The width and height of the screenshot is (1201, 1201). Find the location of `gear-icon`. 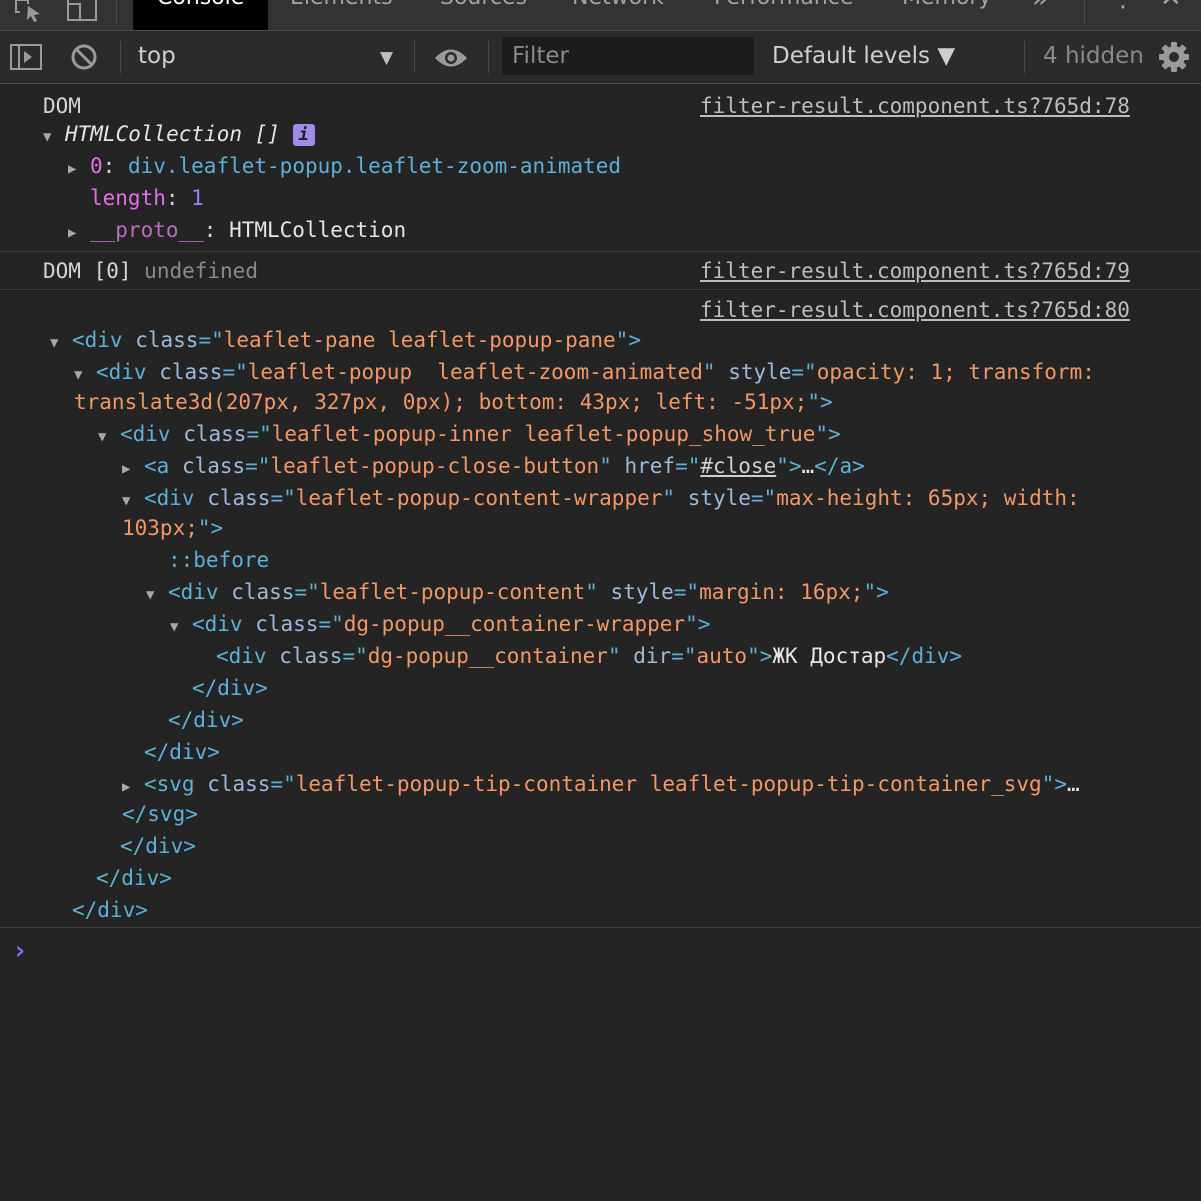

gear-icon is located at coordinates (1174, 56).